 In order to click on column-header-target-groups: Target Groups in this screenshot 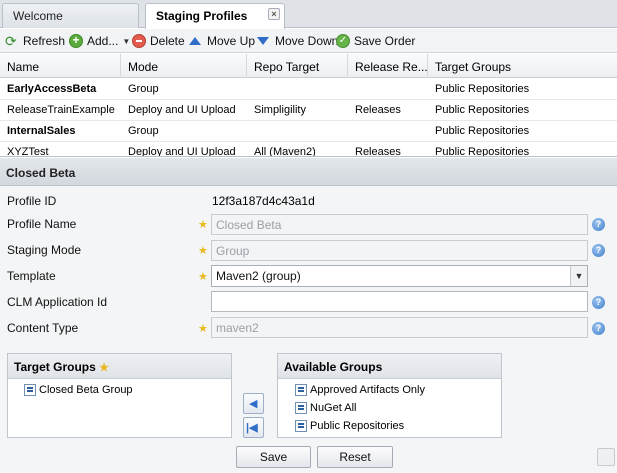, I will do `click(522, 66)`.